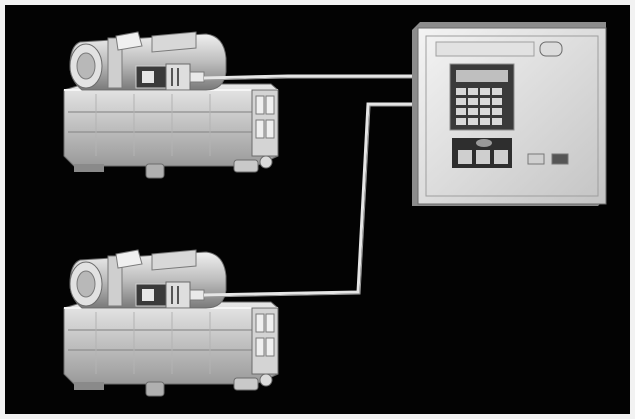  I want to click on indicator-light, so click(536, 159).